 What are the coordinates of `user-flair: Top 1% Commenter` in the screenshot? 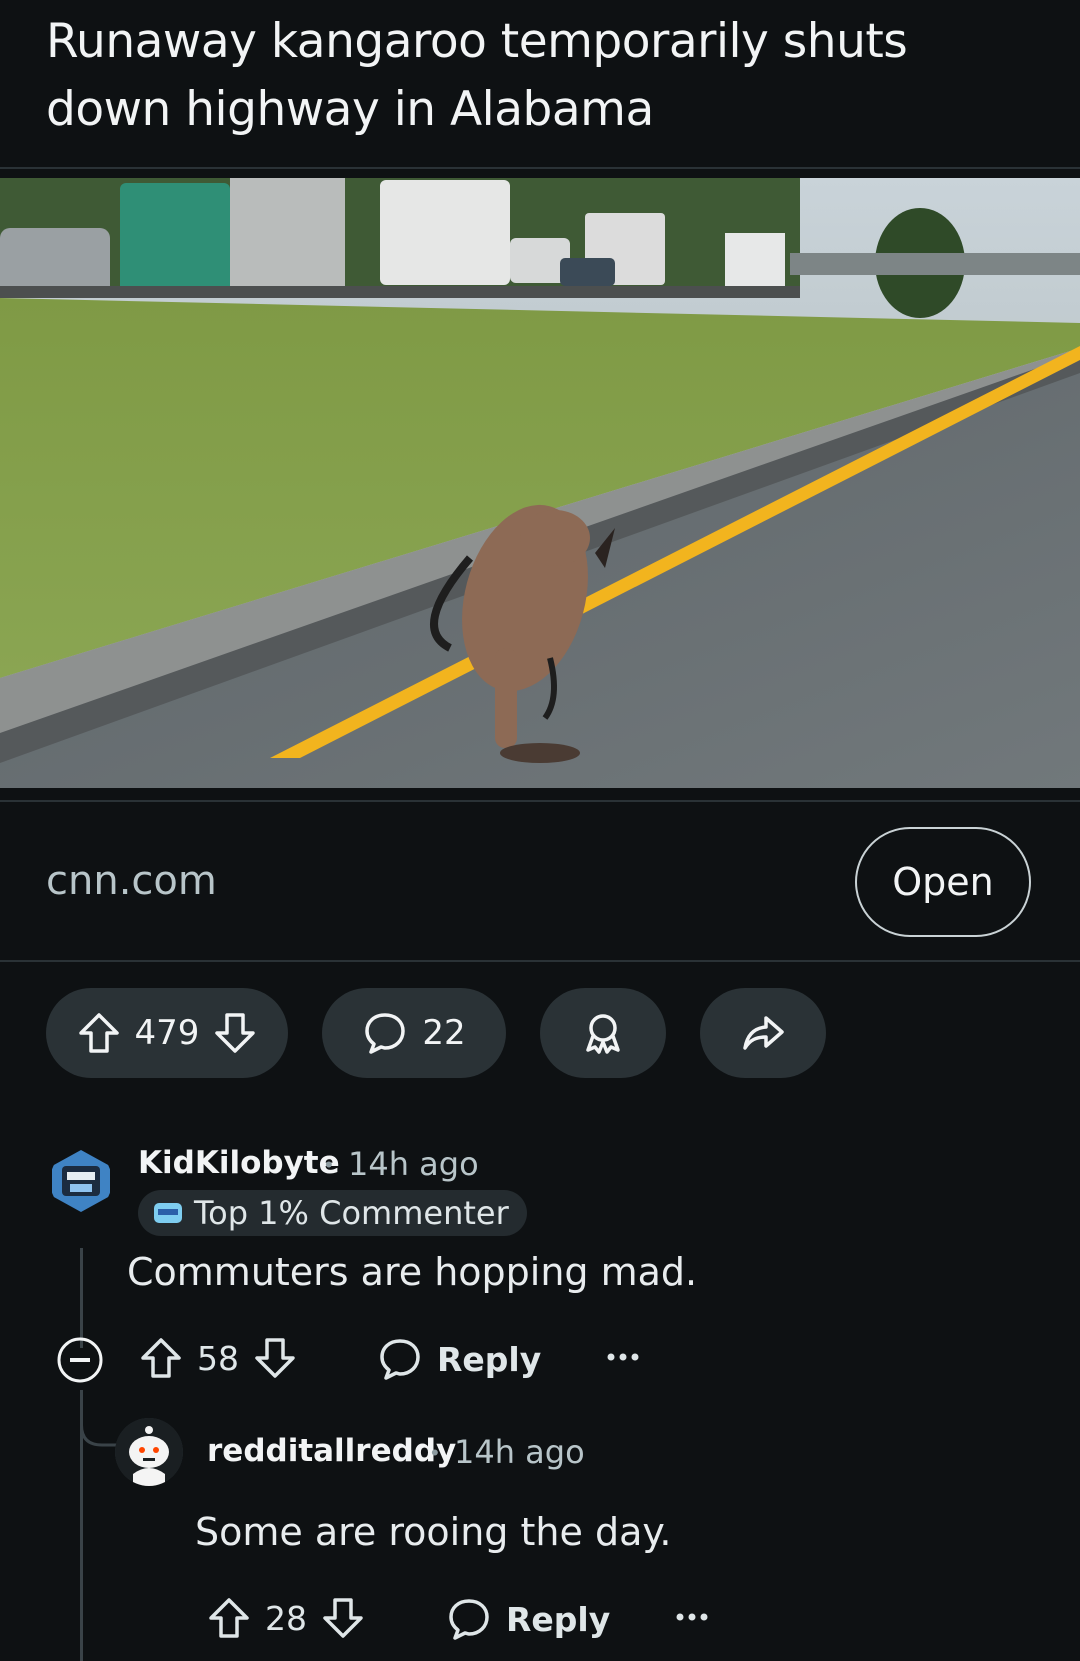 It's located at (332, 1213).